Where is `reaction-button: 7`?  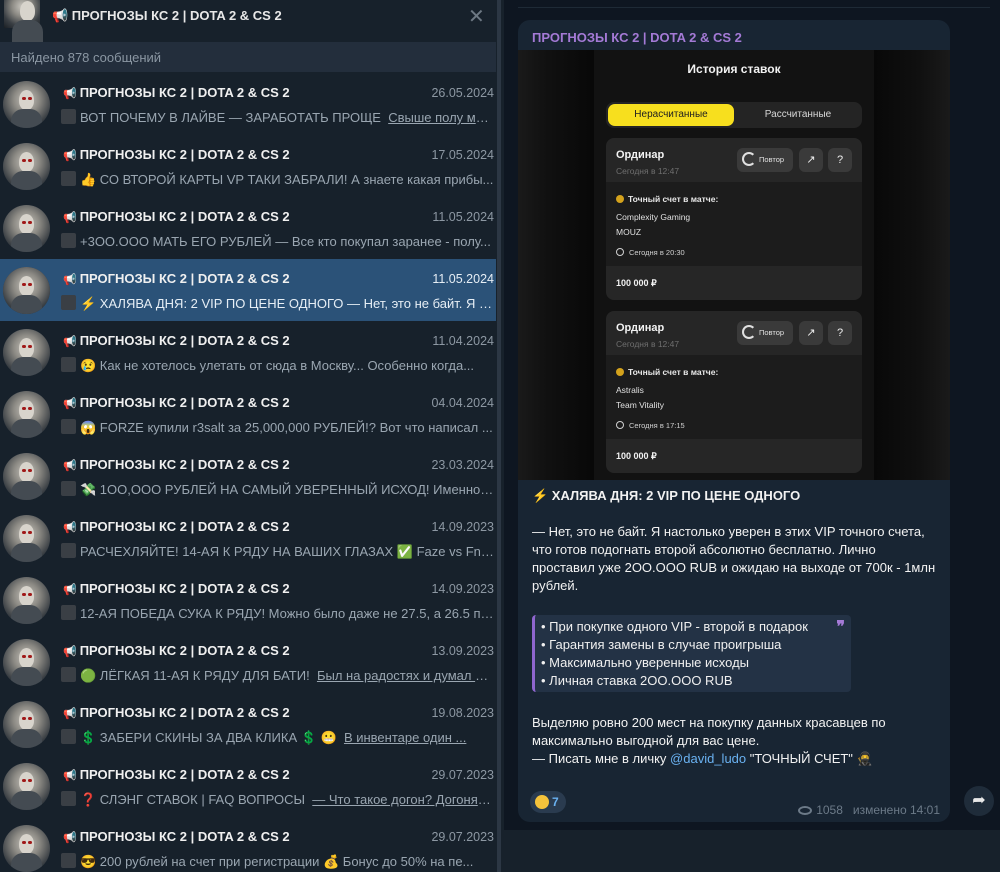
reaction-button: 7 is located at coordinates (548, 802).